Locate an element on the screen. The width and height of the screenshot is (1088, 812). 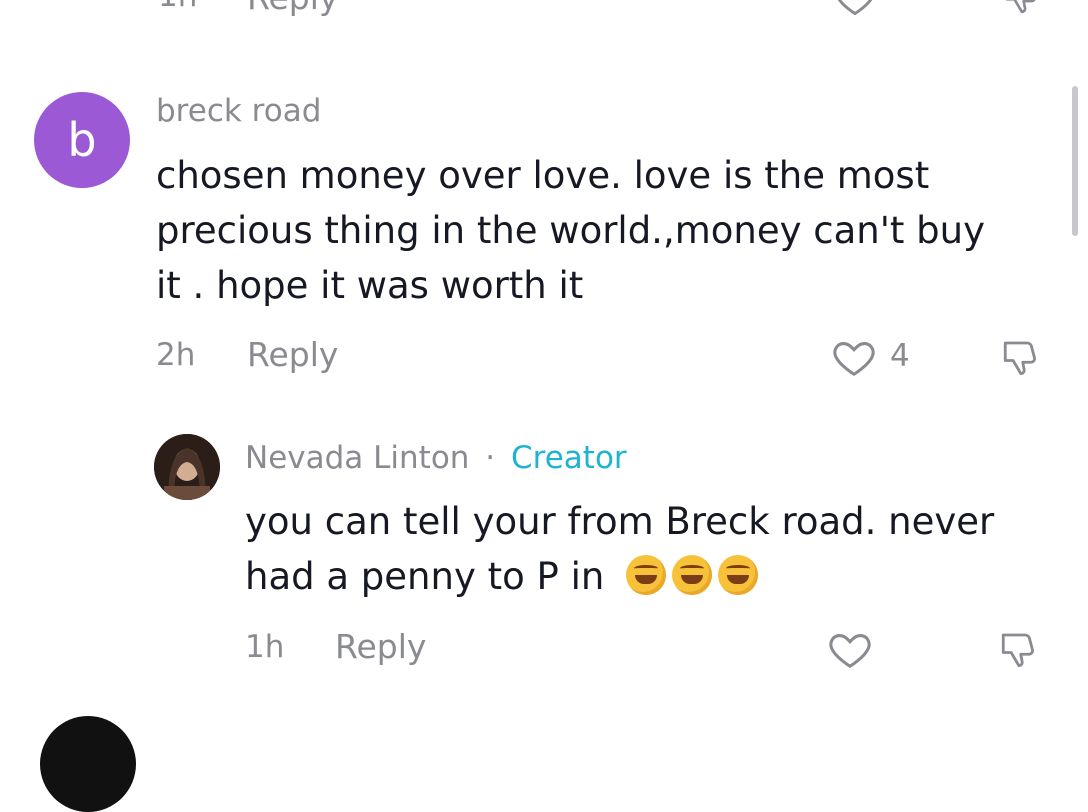
reply-line: you can tell your from Breck road. never is located at coordinates (620, 521).